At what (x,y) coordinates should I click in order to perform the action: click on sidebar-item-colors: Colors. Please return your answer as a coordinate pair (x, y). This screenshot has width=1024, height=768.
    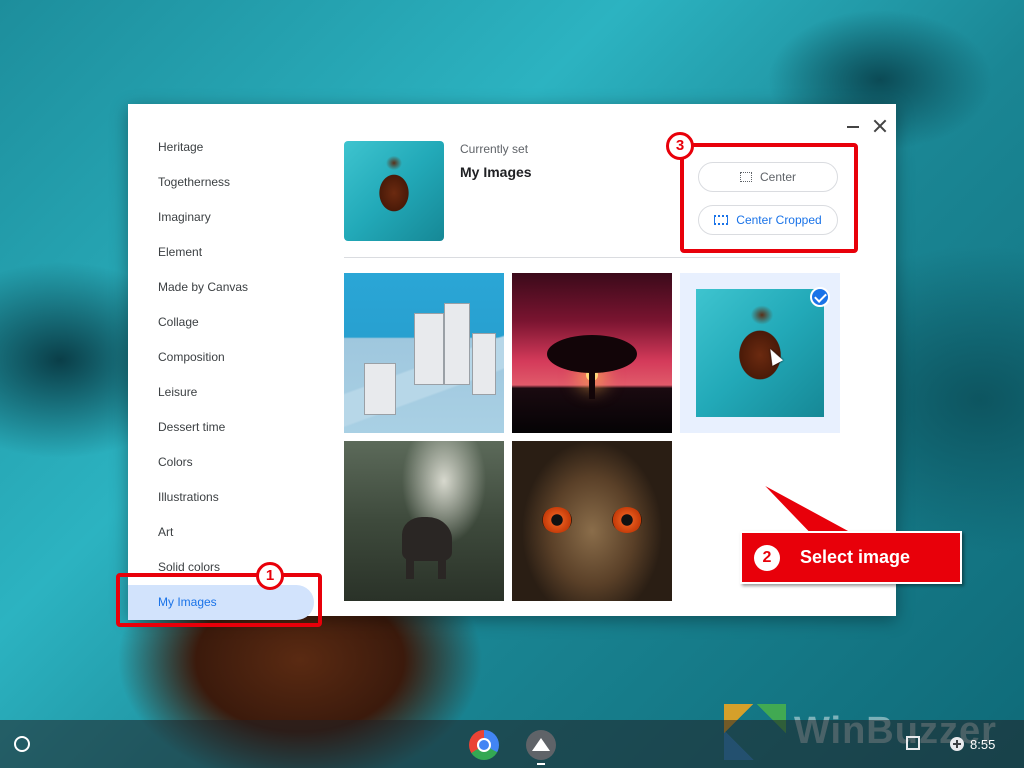
    Looking at the image, I should click on (221, 462).